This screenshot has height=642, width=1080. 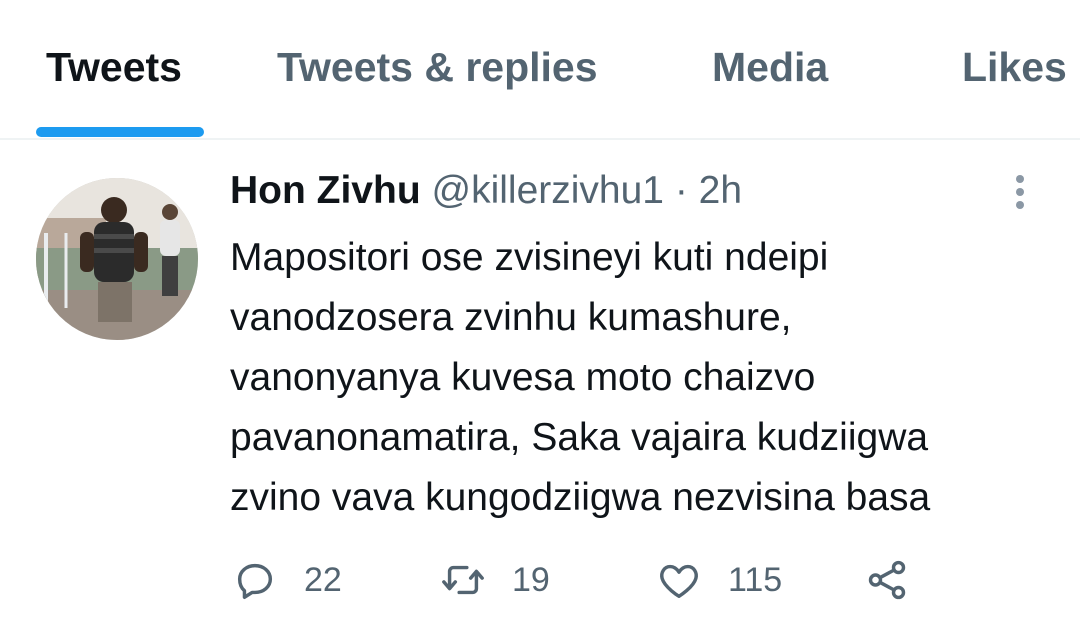 I want to click on retweet-button: 19, so click(x=495, y=580).